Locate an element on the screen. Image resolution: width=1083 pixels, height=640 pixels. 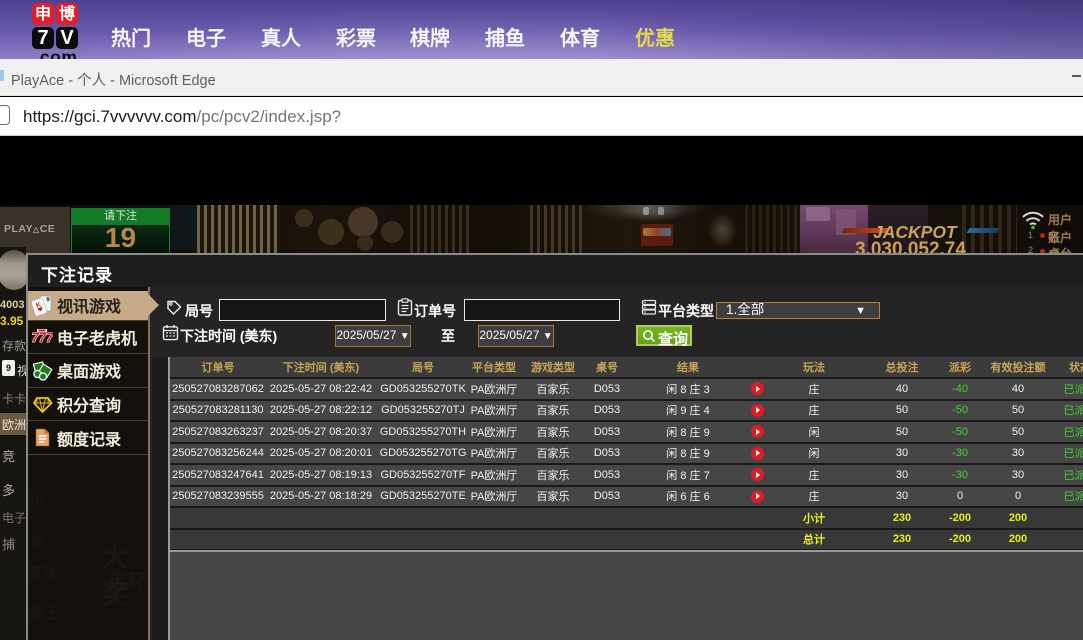
svg-text: 777 is located at coordinates (42, 337).